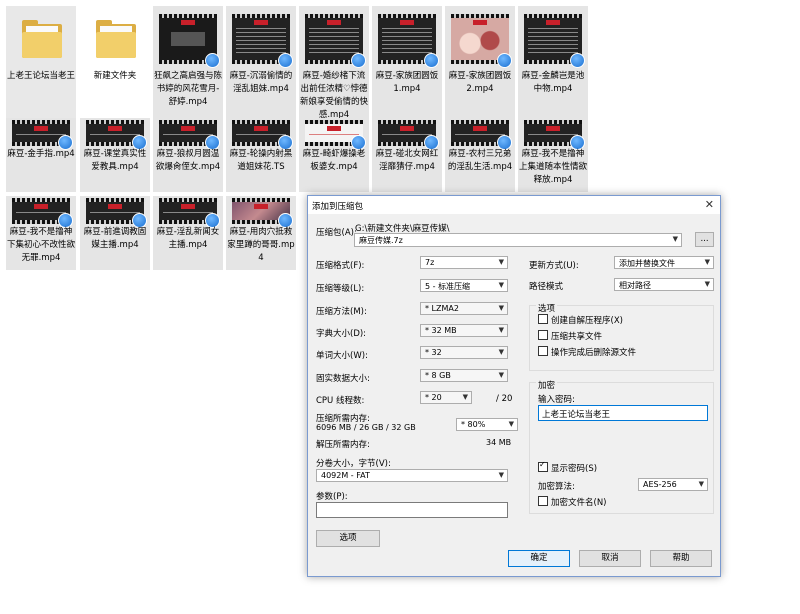 The image size is (800, 614). Describe the element at coordinates (41, 76) in the screenshot. I see `file-name: 上老王论坛当老王` at that location.